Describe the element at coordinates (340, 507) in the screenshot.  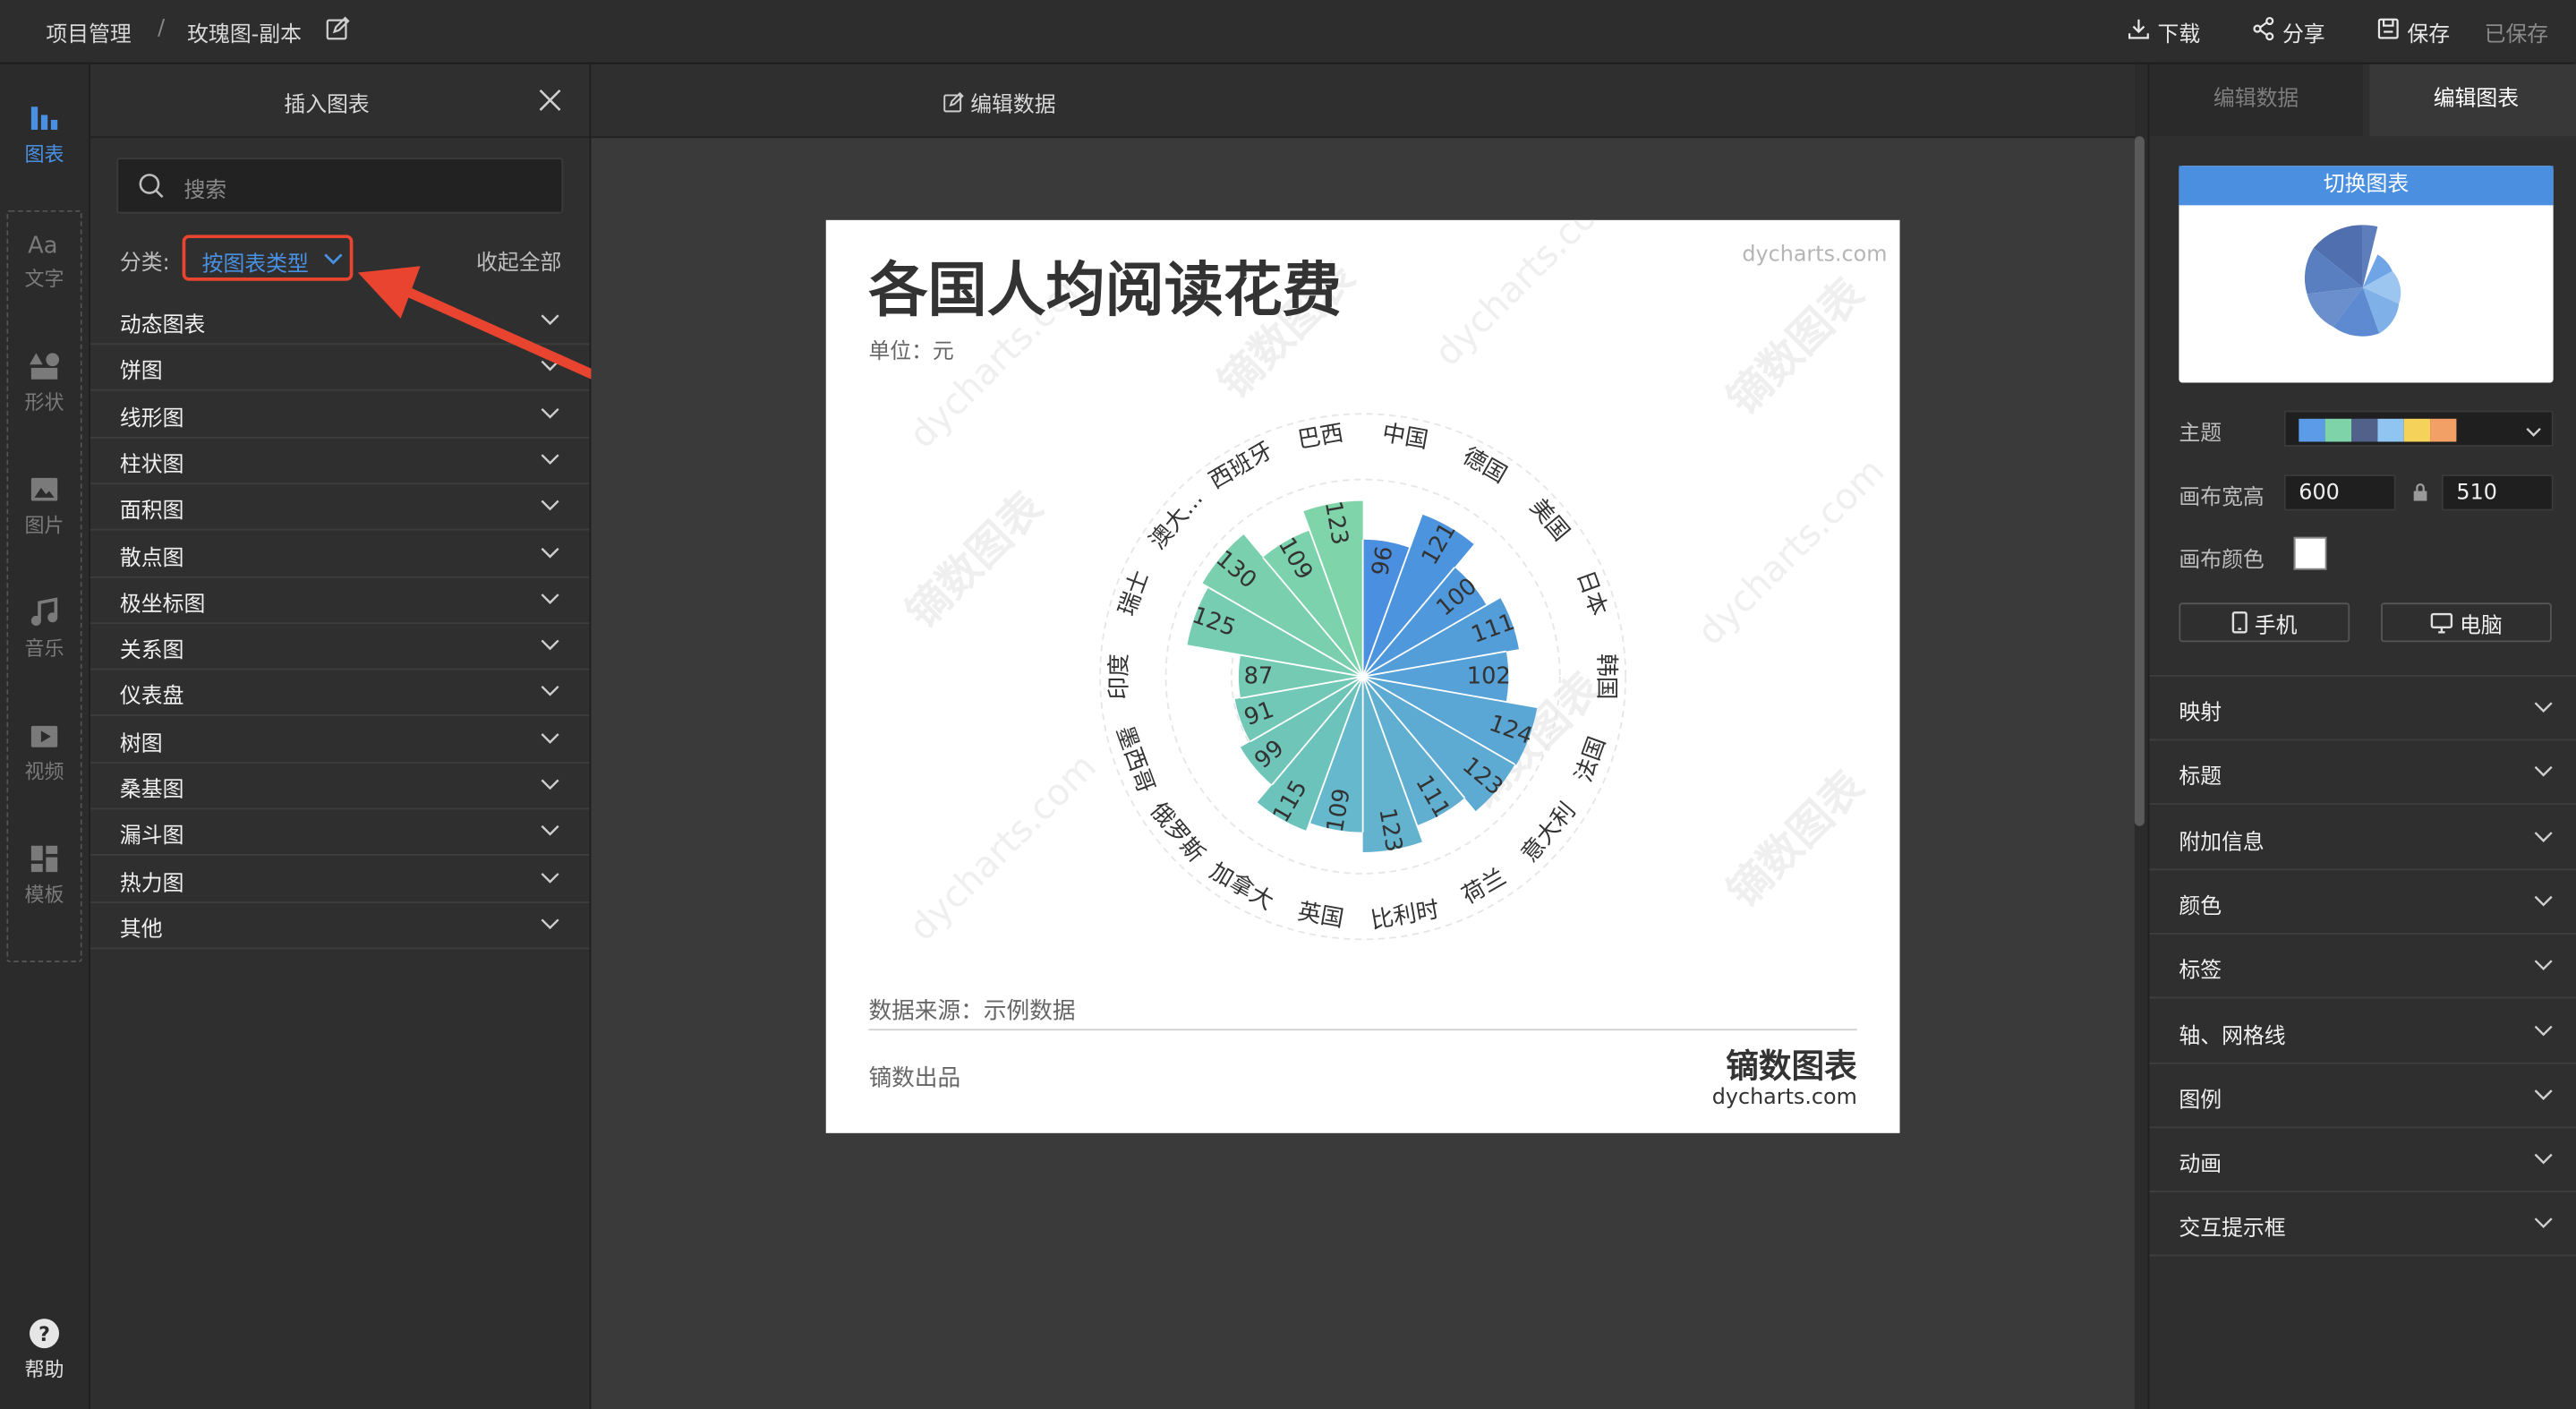
I see `category-item: 面积图` at that location.